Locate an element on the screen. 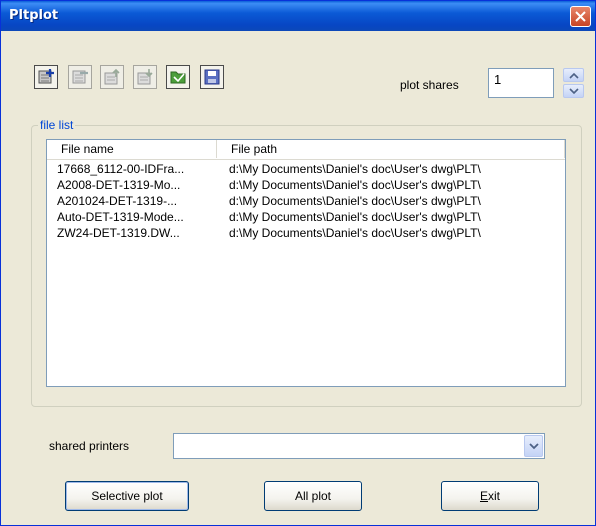 The image size is (596, 526). save-button is located at coordinates (212, 77).